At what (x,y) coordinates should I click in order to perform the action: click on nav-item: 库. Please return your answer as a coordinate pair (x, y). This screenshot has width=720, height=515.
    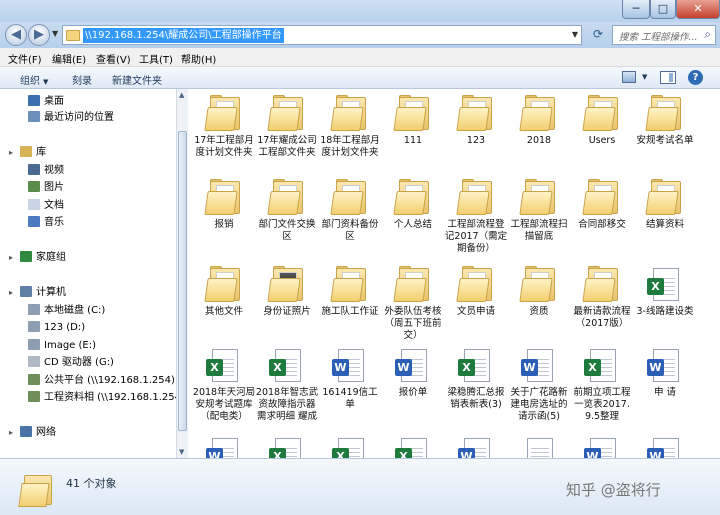
    Looking at the image, I should click on (94, 153).